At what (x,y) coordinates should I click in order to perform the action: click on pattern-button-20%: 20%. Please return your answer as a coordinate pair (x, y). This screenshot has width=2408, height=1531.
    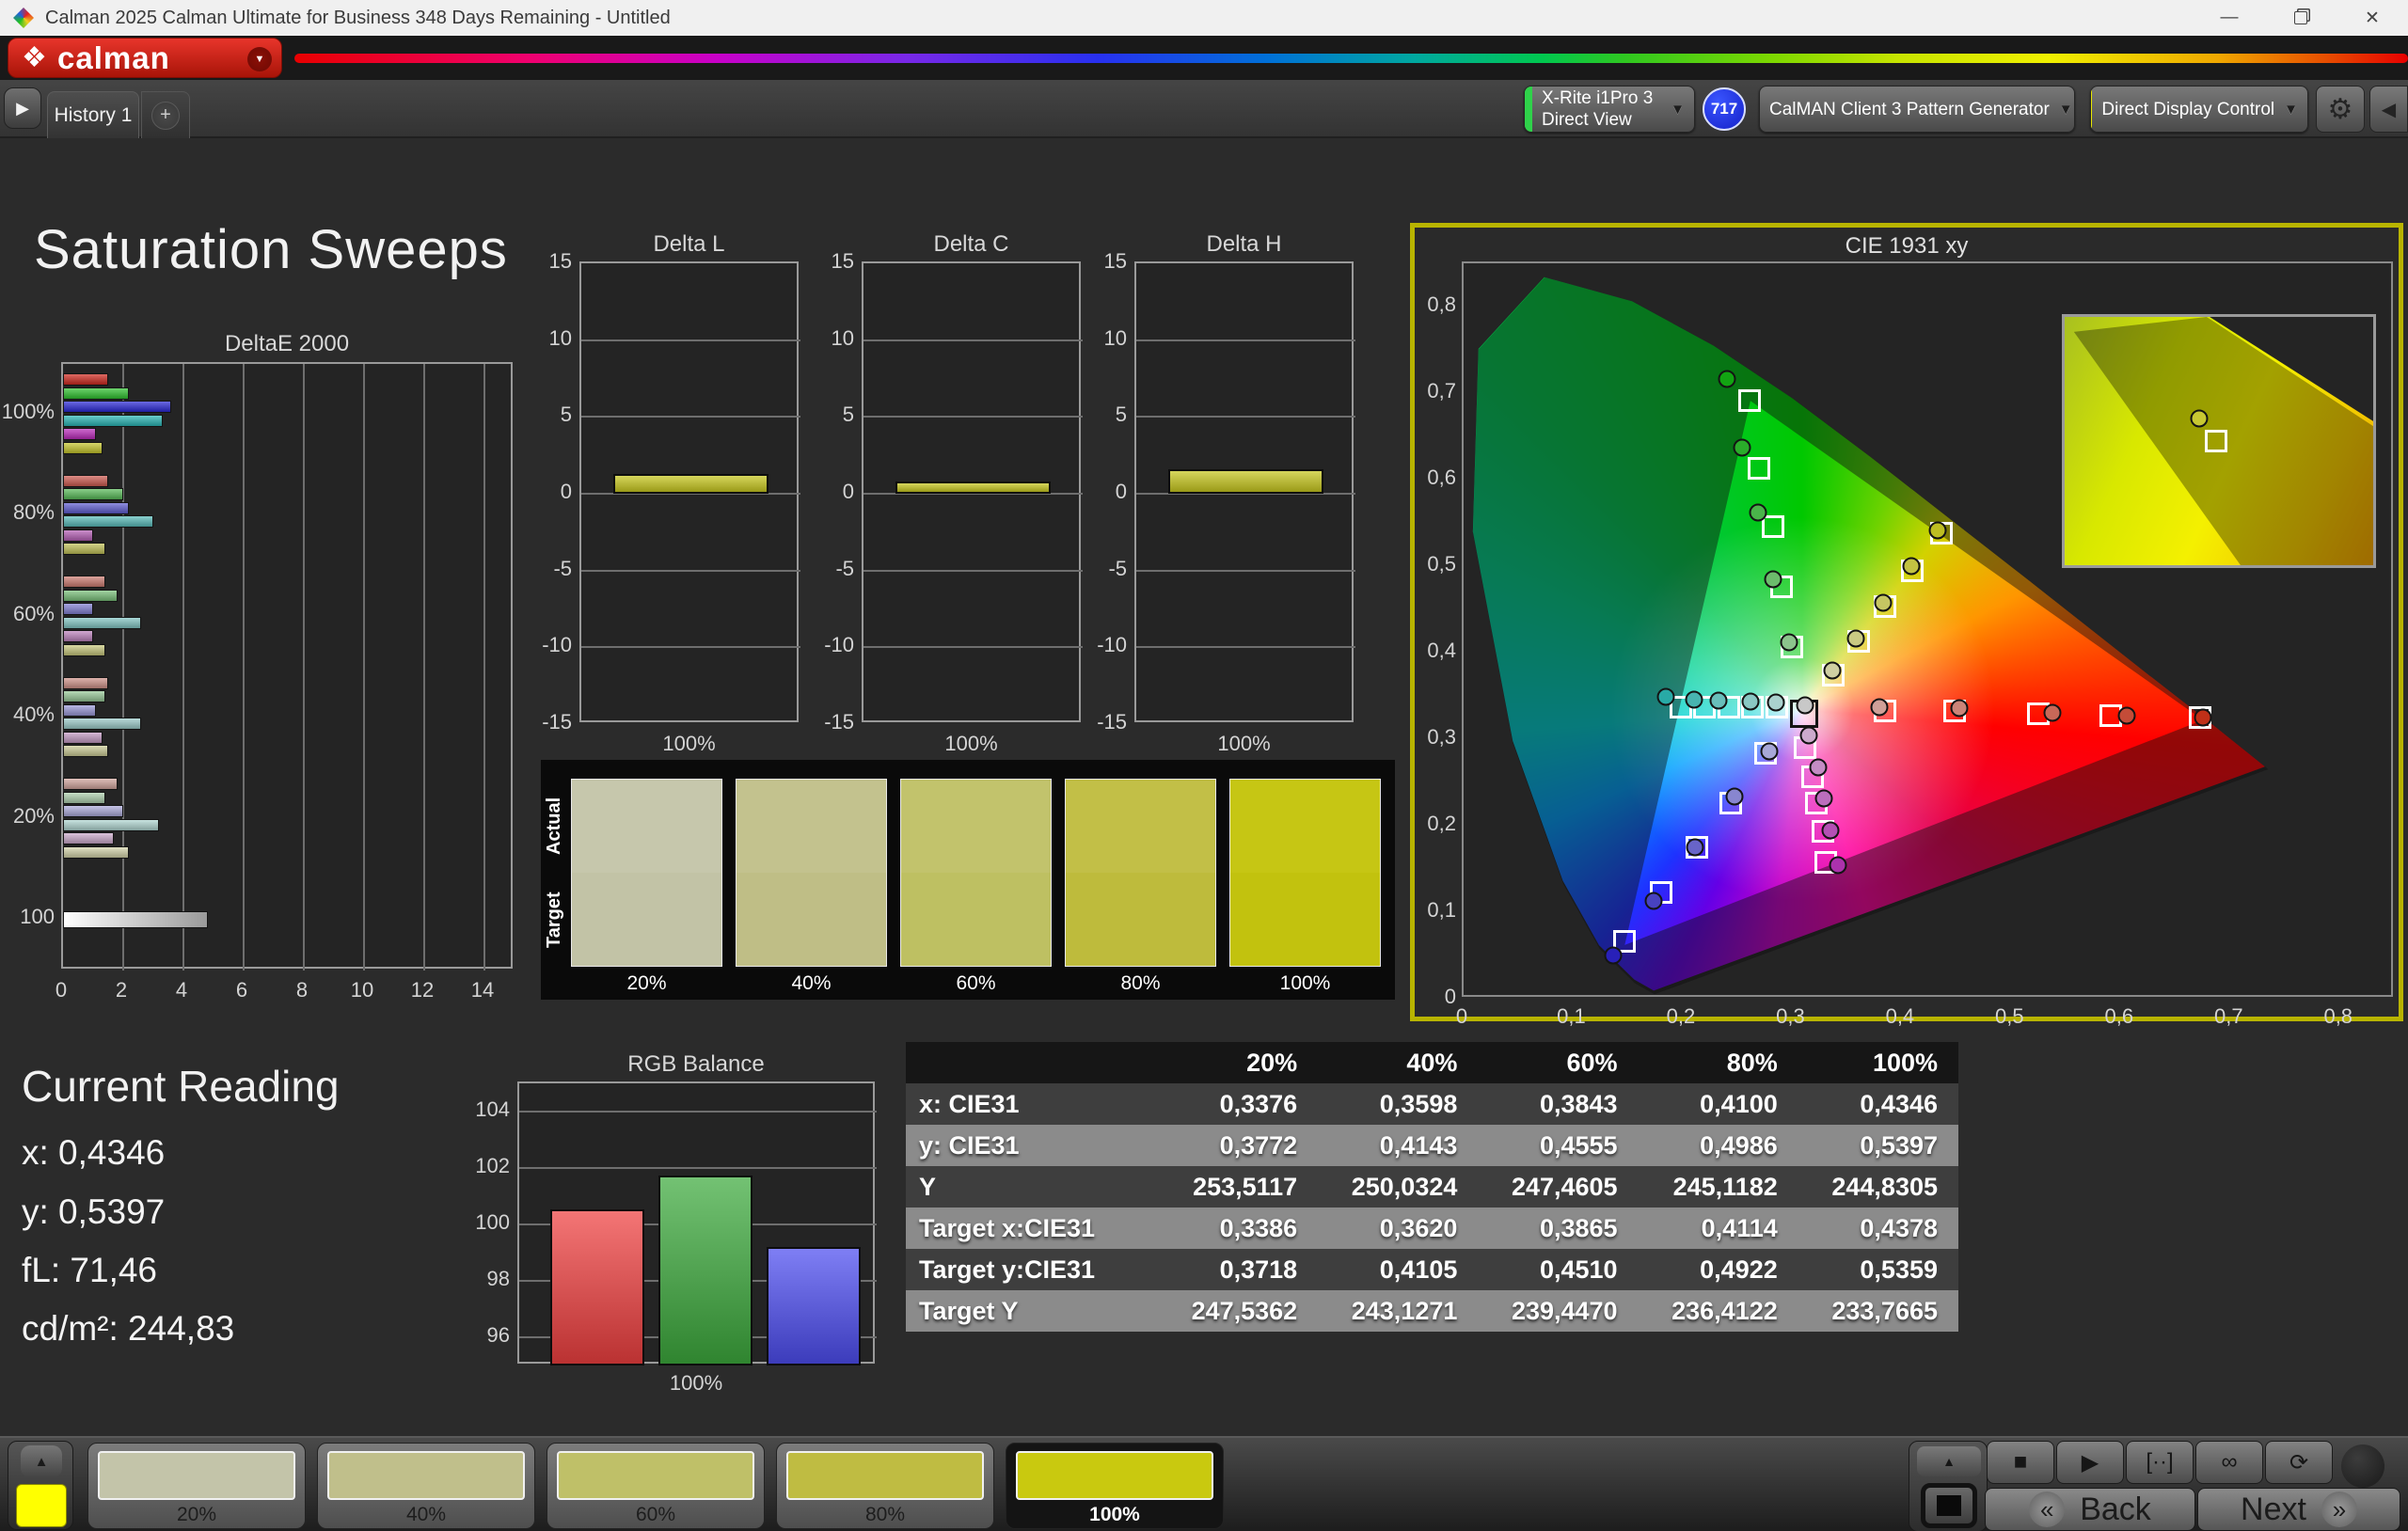
    Looking at the image, I should click on (197, 1486).